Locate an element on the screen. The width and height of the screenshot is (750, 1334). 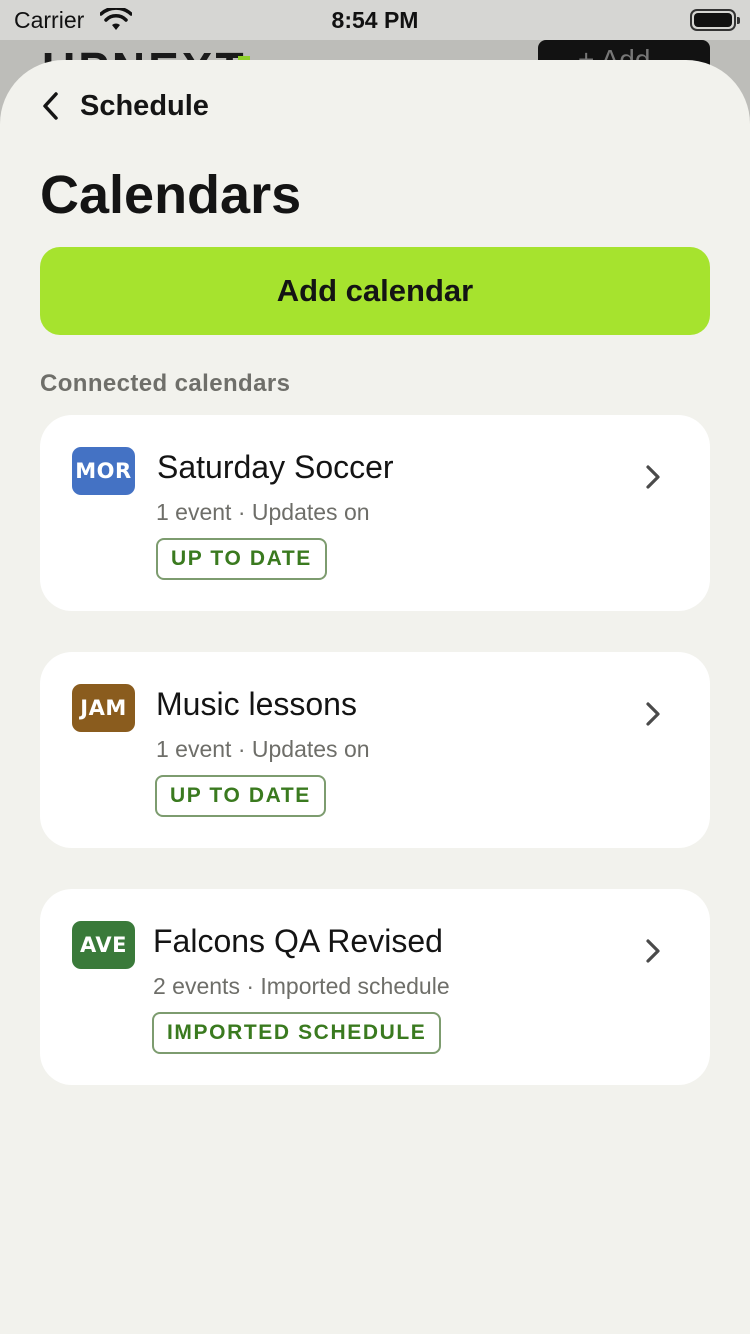
clock: 8:54 PM is located at coordinates (375, 20).